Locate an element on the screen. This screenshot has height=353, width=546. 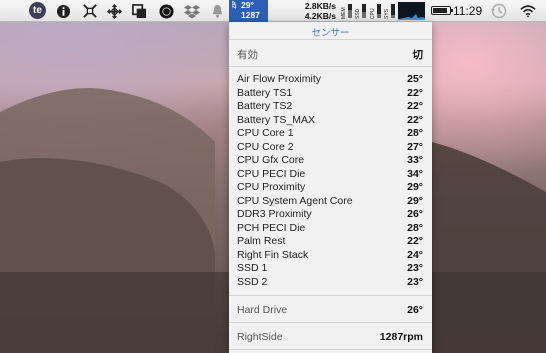
sensor-name: SSD 2 is located at coordinates (252, 281).